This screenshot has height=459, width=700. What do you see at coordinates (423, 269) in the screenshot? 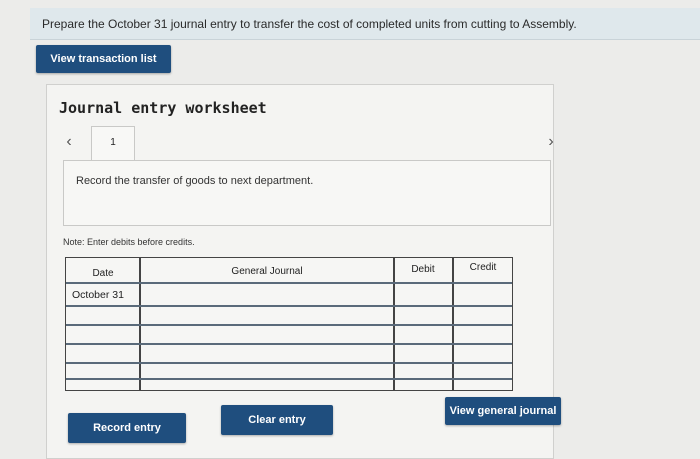
I see `header-debit: Debit` at bounding box center [423, 269].